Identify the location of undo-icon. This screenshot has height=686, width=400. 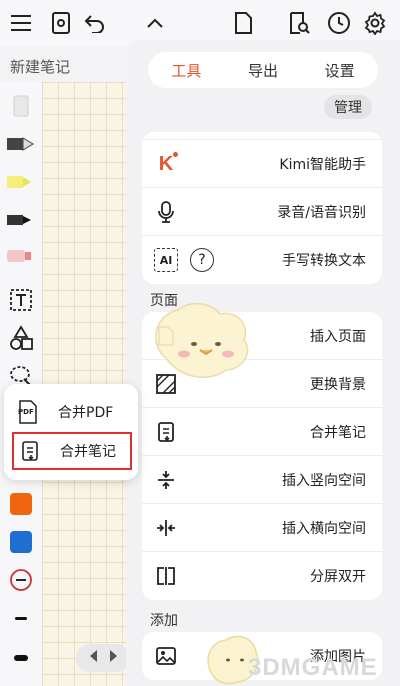
(95, 23).